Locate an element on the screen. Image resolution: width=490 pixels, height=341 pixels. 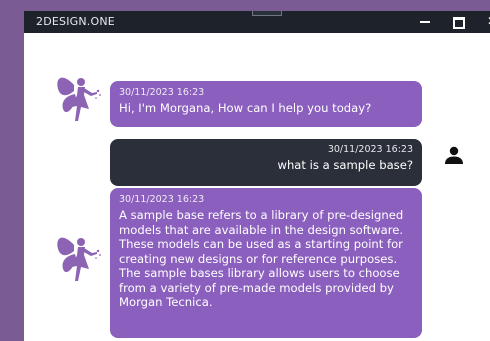
maximize-button is located at coordinates (458, 22).